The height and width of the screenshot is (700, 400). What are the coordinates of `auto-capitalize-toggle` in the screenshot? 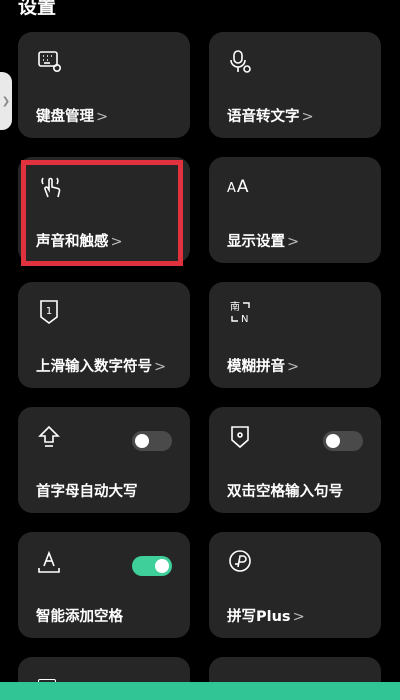 It's located at (152, 441).